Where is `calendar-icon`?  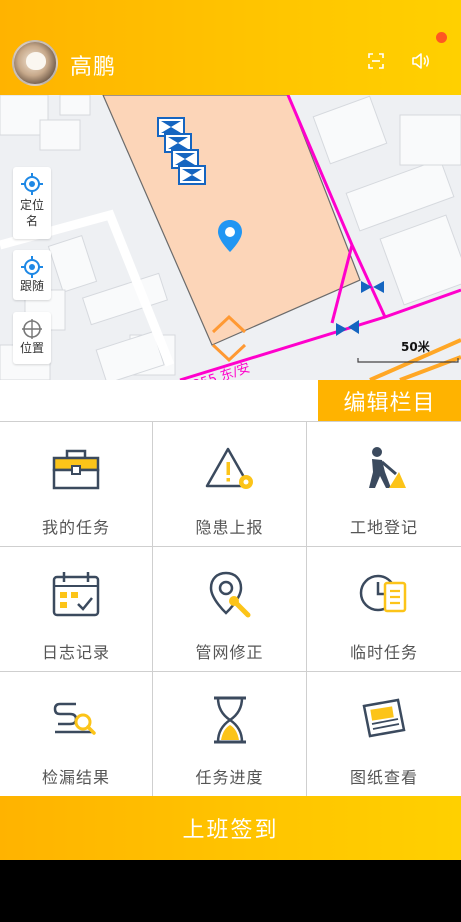 calendar-icon is located at coordinates (76, 594).